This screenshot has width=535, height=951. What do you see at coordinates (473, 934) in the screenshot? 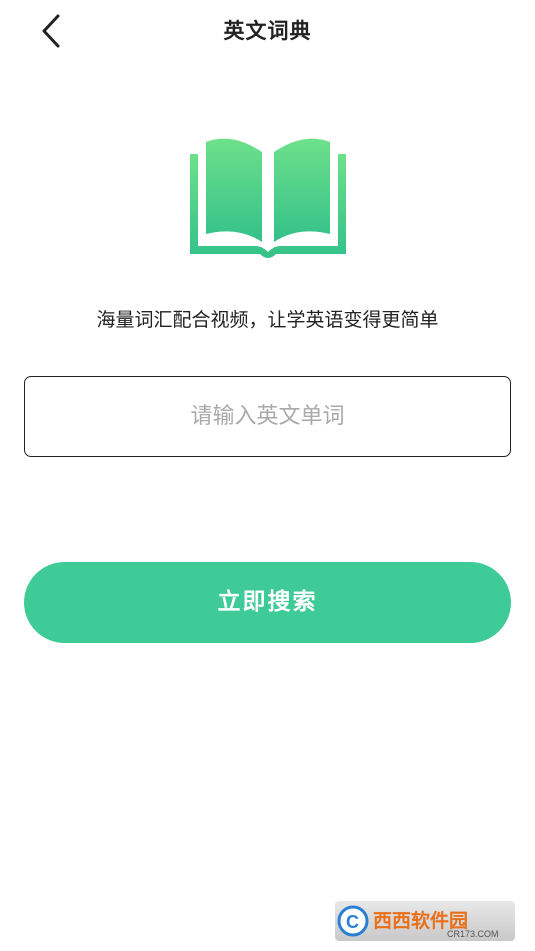
I see `watermark-subtext: CR173.COM` at bounding box center [473, 934].